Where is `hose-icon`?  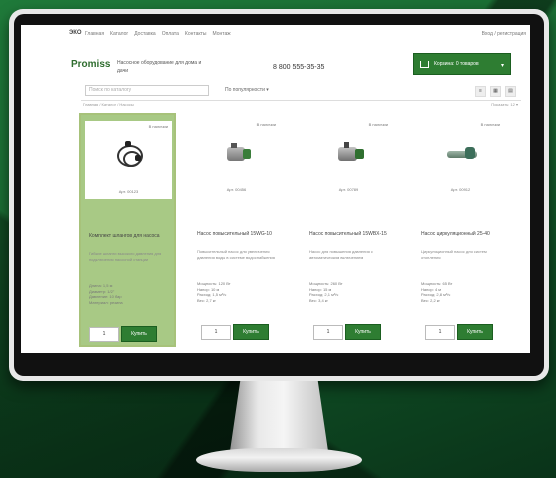 hose-icon is located at coordinates (130, 155).